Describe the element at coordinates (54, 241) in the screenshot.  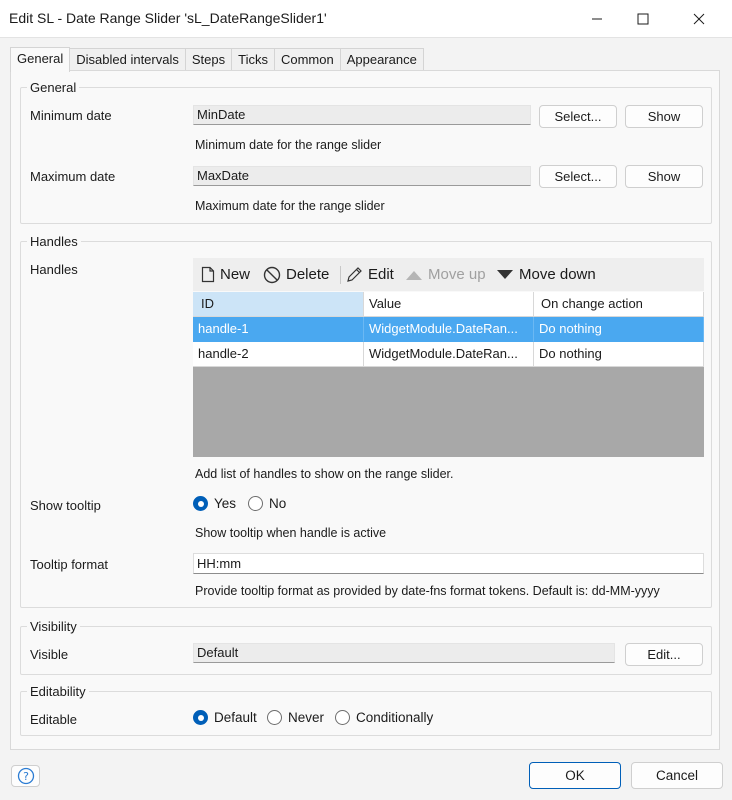
I see `handles-legend: Handles` at that location.